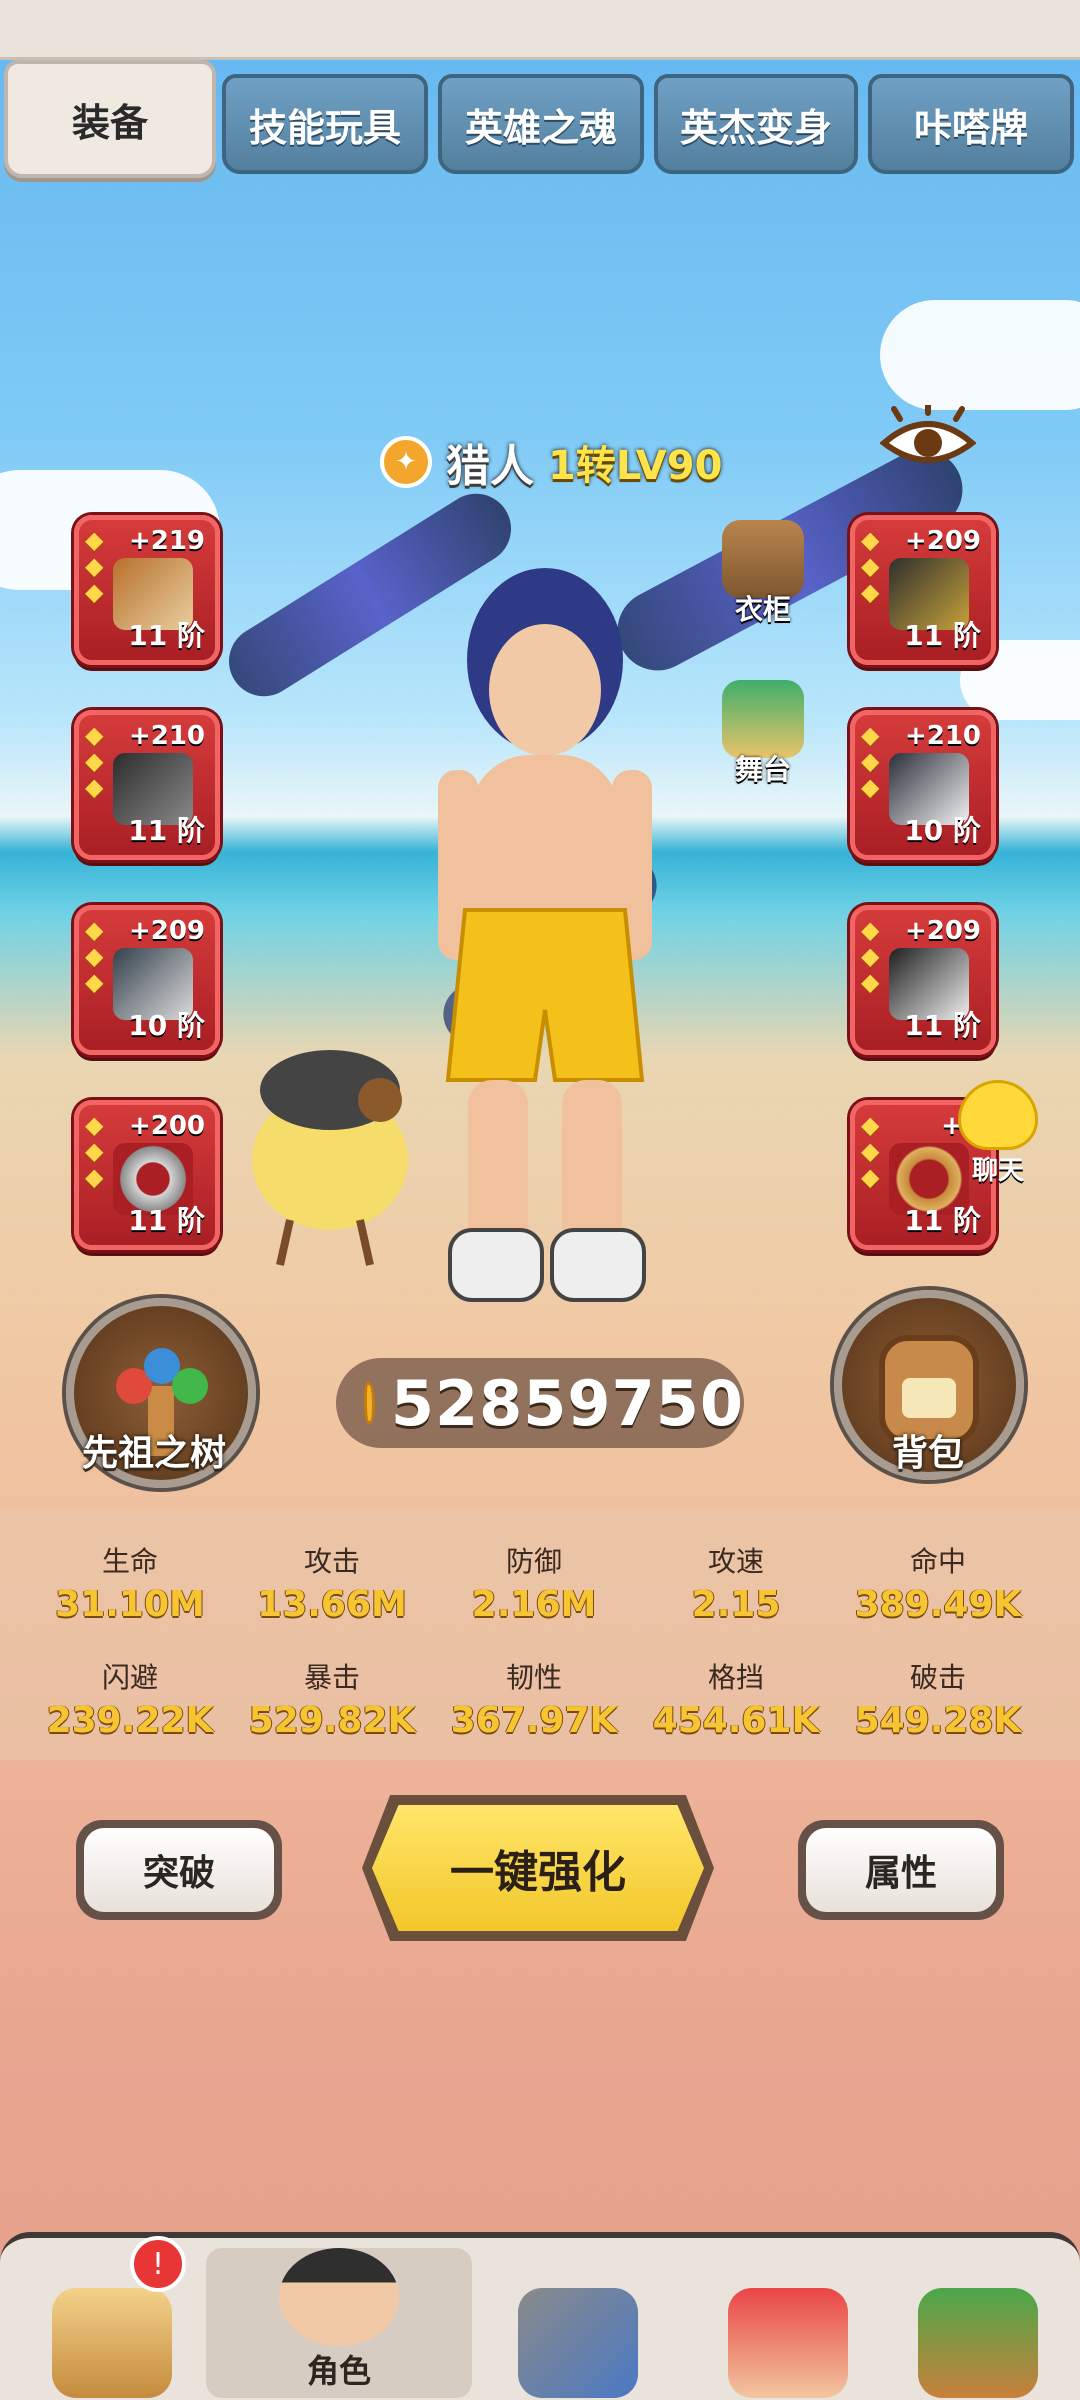 This screenshot has height=2400, width=1080. What do you see at coordinates (938, 1604) in the screenshot?
I see `stat-value: 389.49K` at bounding box center [938, 1604].